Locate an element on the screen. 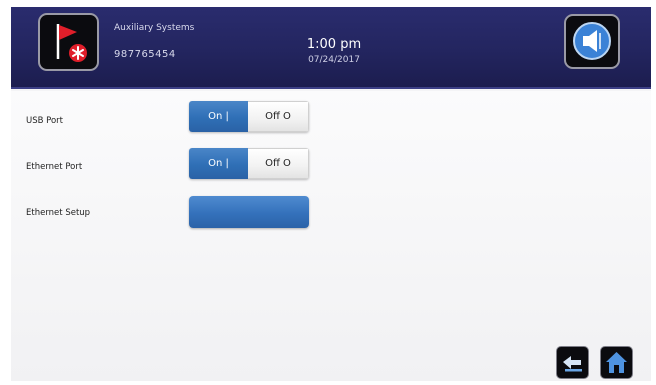 This screenshot has width=656, height=385. sound-button is located at coordinates (592, 41).